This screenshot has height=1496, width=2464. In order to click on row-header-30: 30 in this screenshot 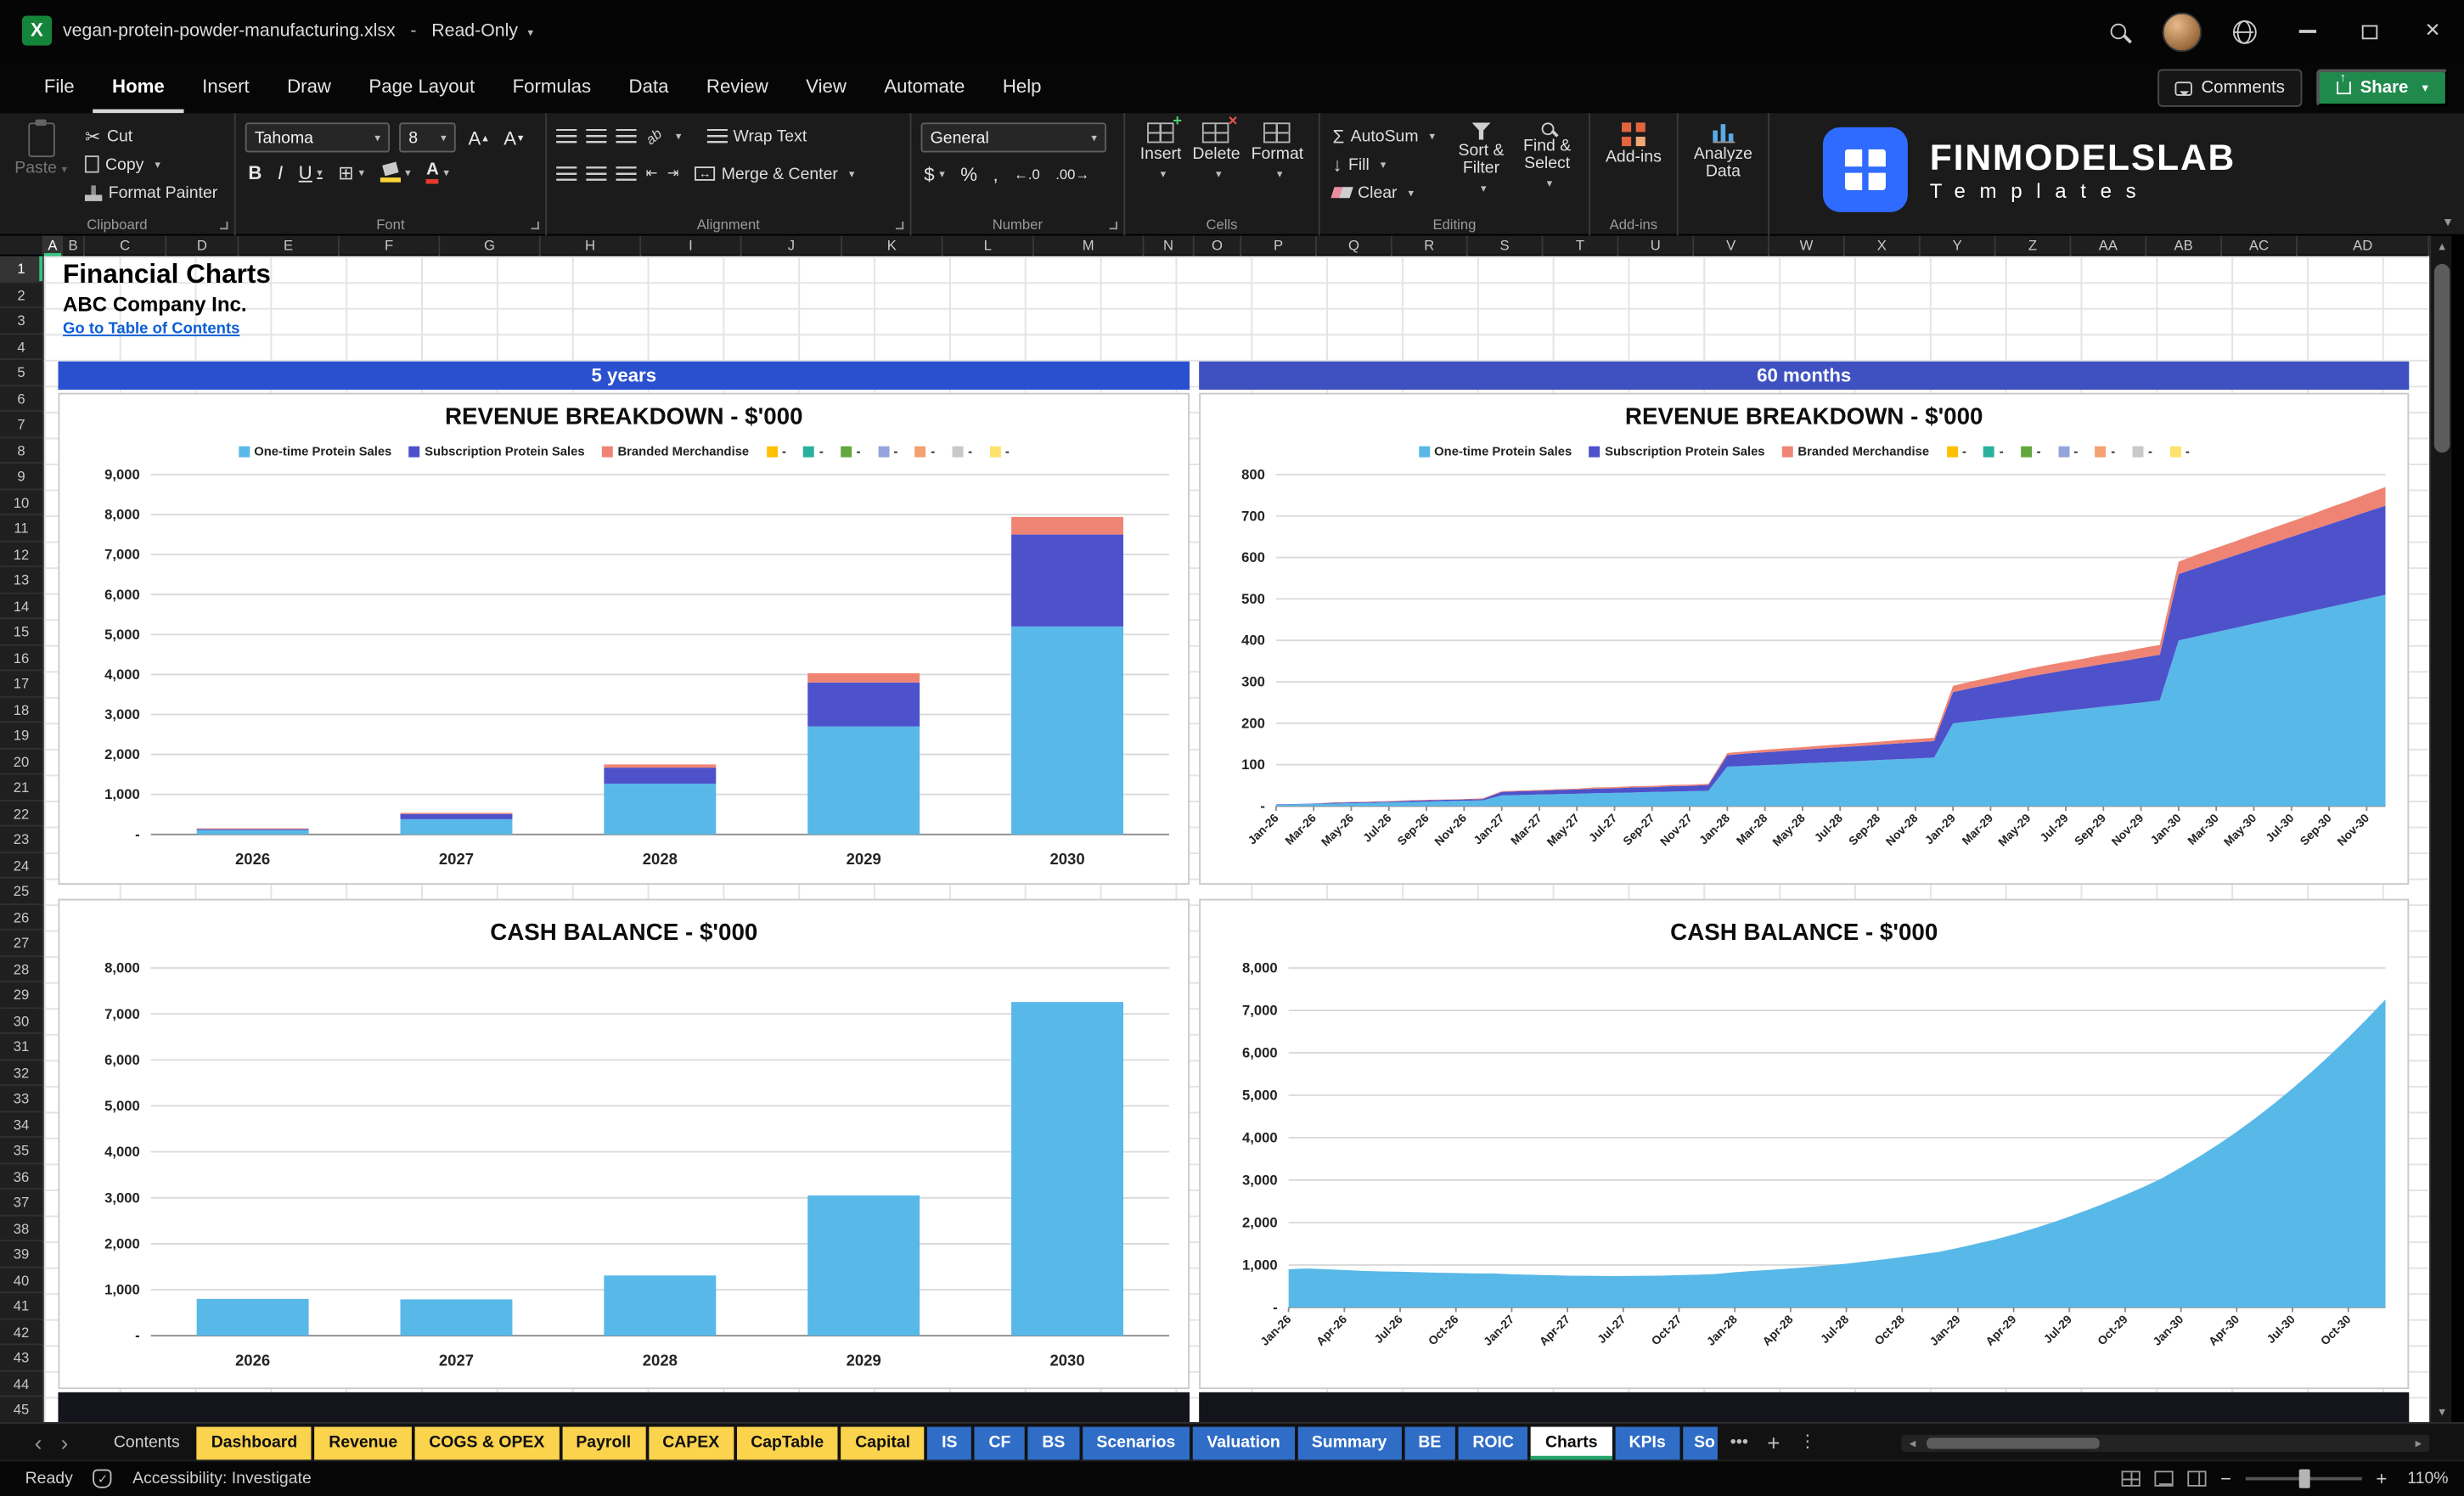, I will do `click(22, 1021)`.